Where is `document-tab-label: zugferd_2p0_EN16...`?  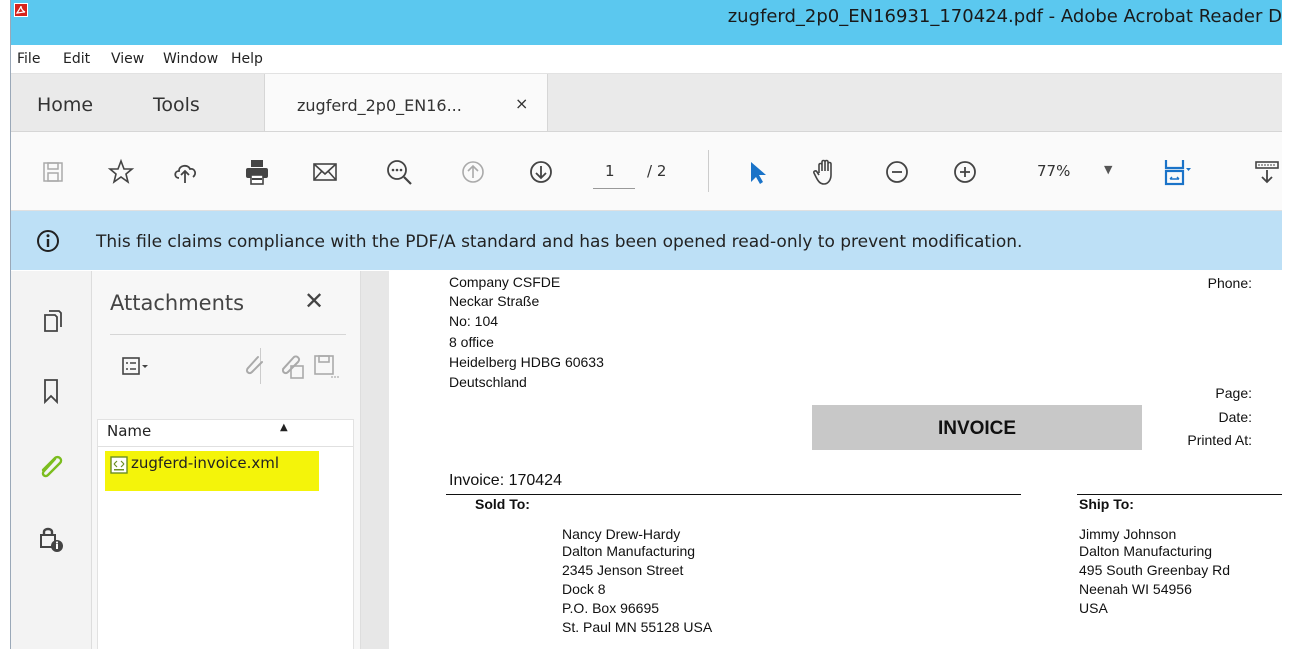 document-tab-label: zugferd_2p0_EN16... is located at coordinates (379, 105).